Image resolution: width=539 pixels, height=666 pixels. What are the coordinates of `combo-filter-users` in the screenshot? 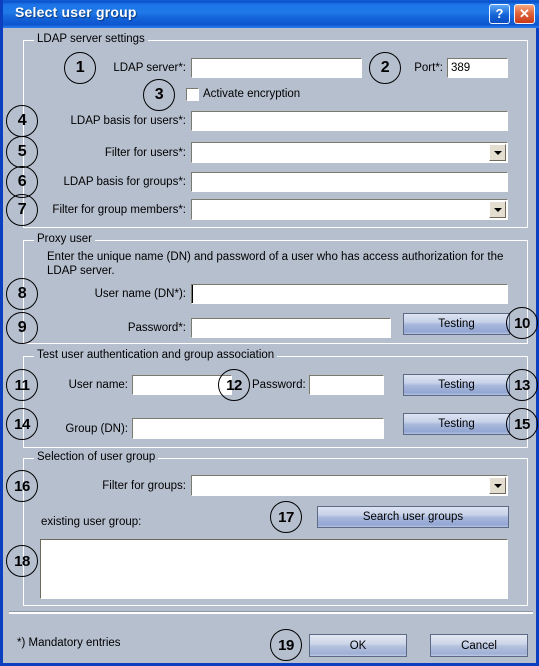 It's located at (349, 152).